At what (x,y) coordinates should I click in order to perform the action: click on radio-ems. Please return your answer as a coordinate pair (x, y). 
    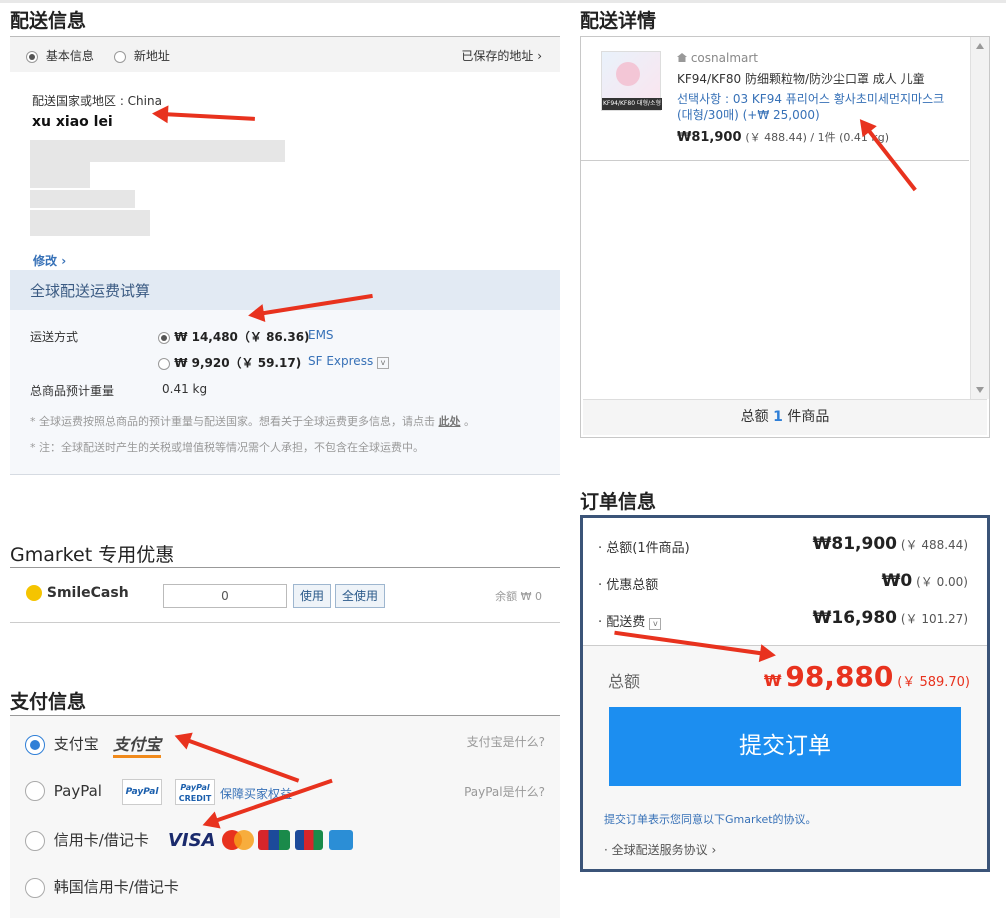
    Looking at the image, I should click on (164, 337).